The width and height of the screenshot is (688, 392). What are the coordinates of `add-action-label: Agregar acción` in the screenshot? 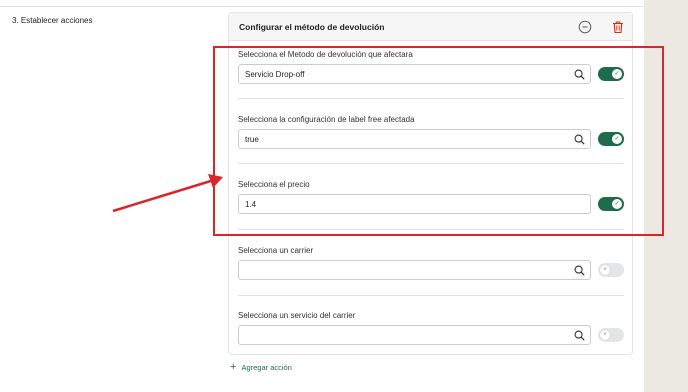 It's located at (266, 367).